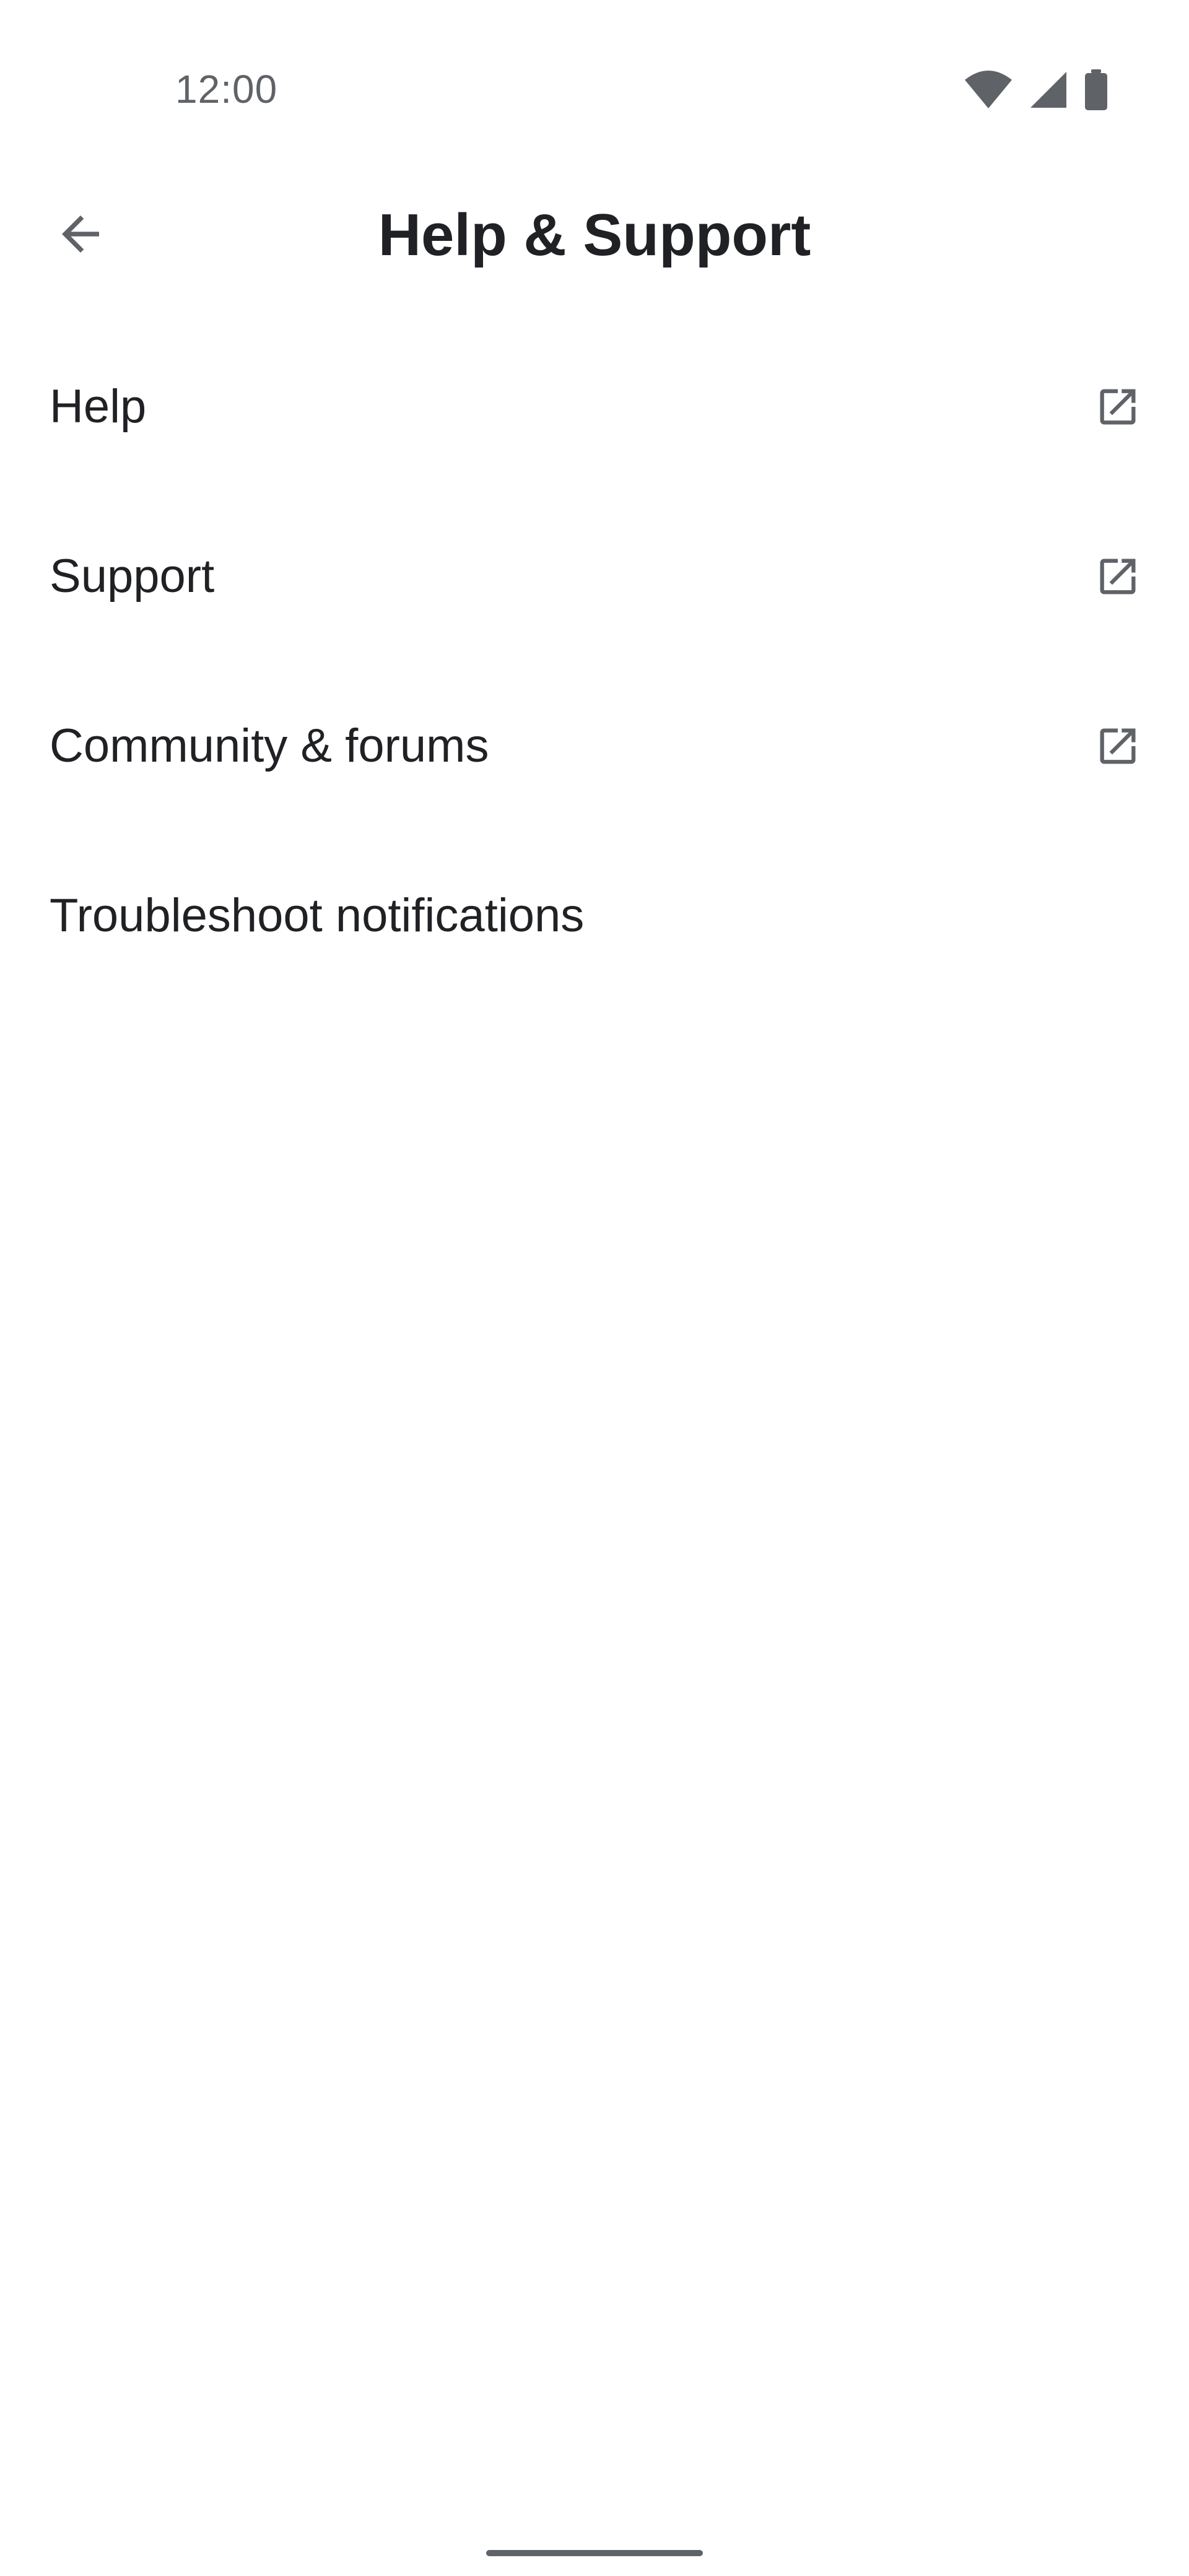 This screenshot has height=2576, width=1189. Describe the element at coordinates (269, 746) in the screenshot. I see `menu-item-label: Community & forums` at that location.